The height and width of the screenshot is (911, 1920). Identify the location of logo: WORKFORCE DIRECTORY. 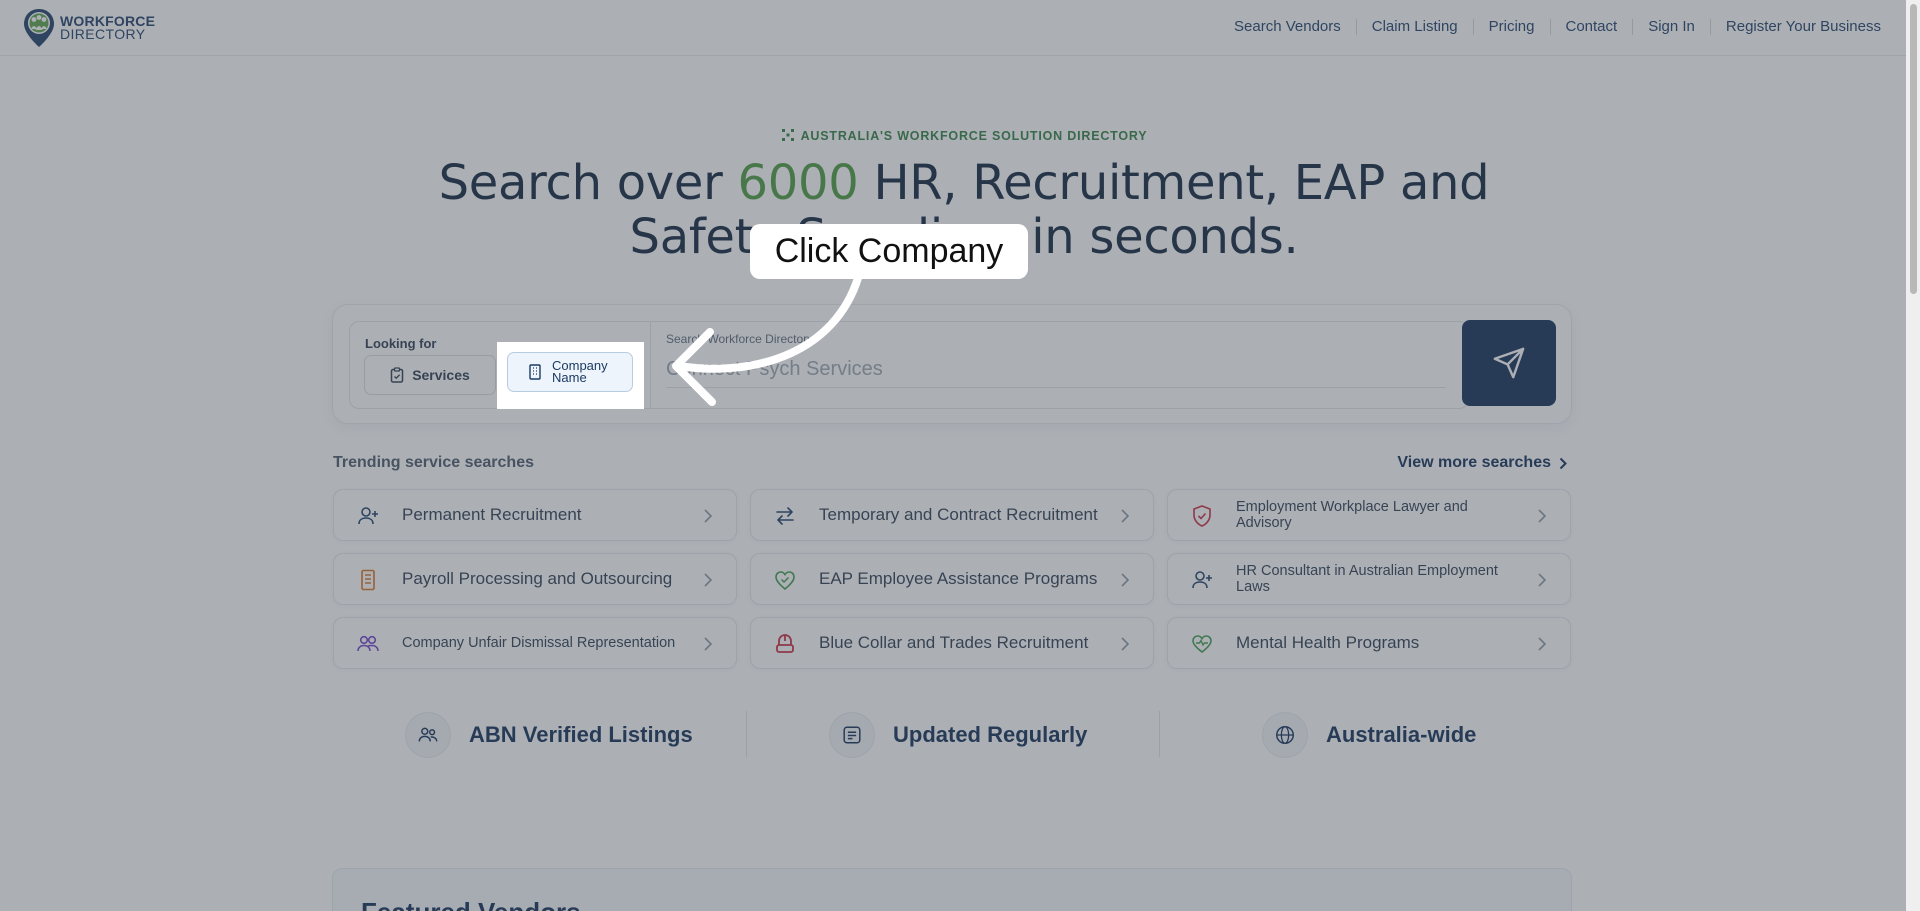
(89, 28).